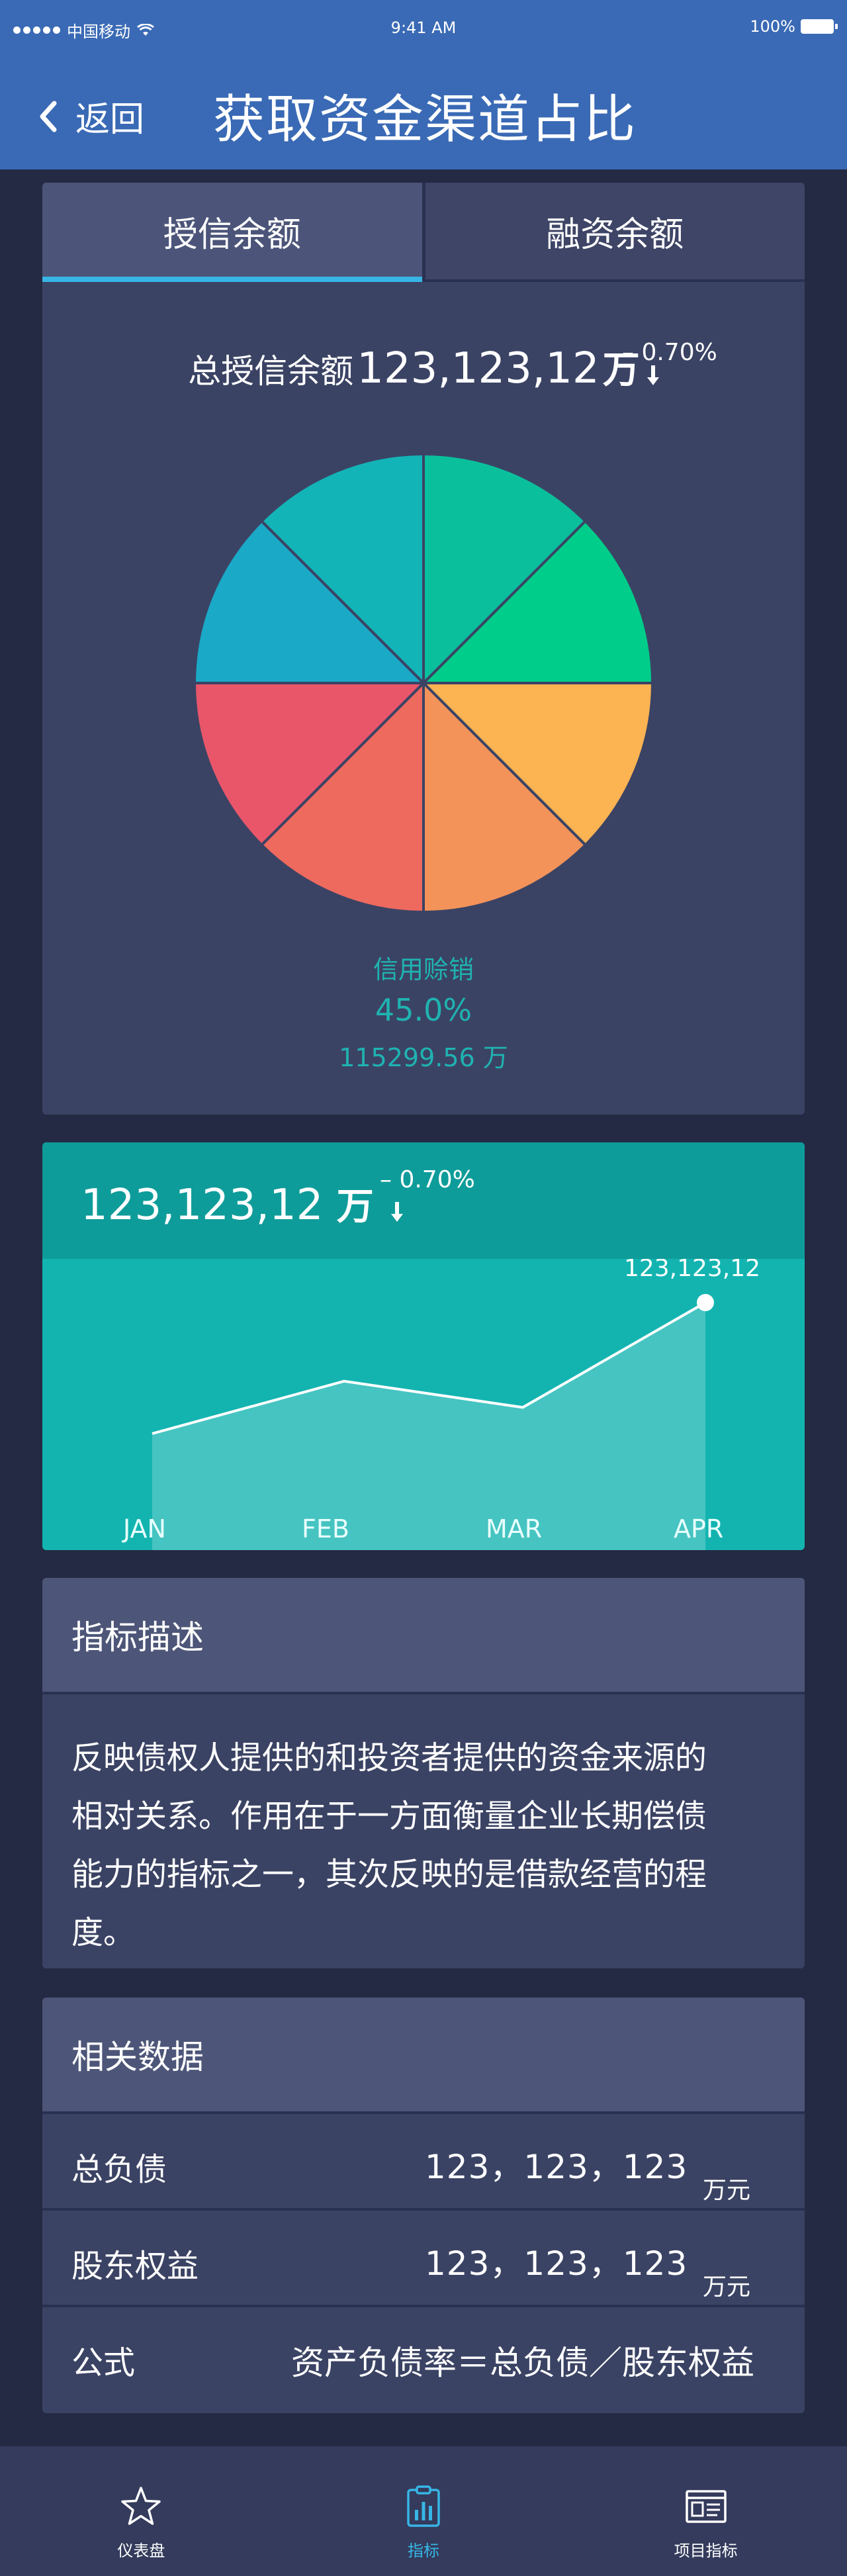 This screenshot has height=2576, width=847. I want to click on row-key: 总负债, so click(119, 2169).